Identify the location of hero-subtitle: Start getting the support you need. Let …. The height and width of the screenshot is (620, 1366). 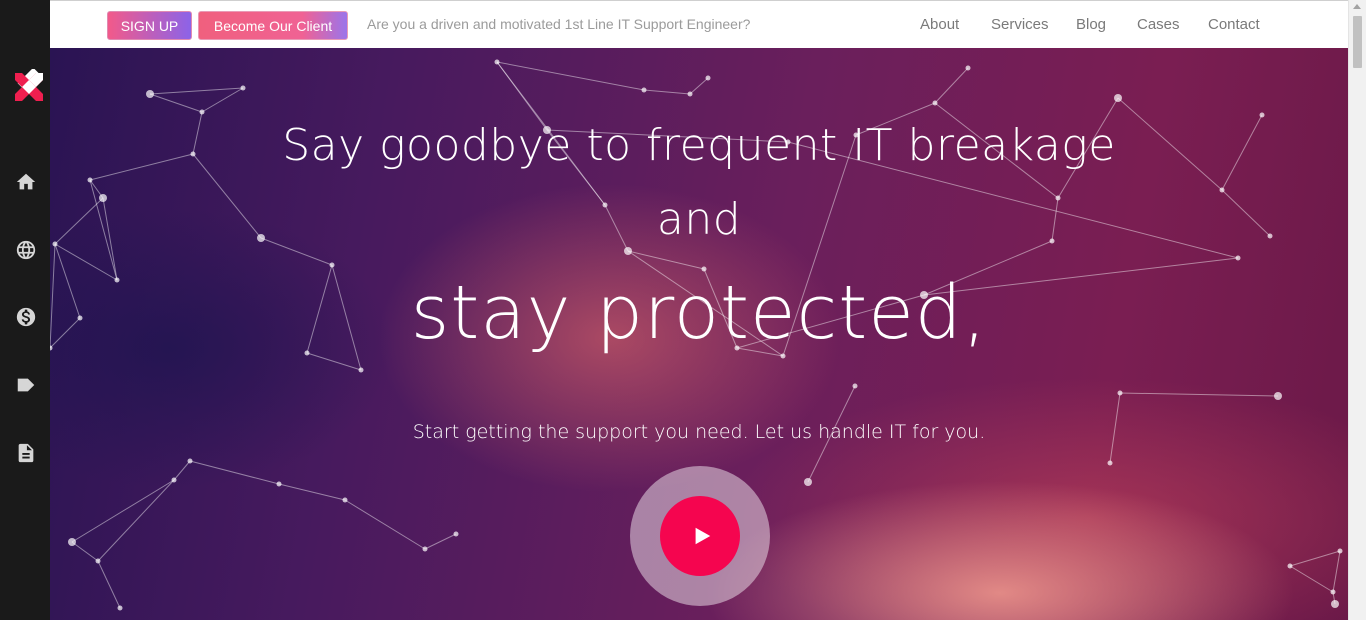
(699, 432).